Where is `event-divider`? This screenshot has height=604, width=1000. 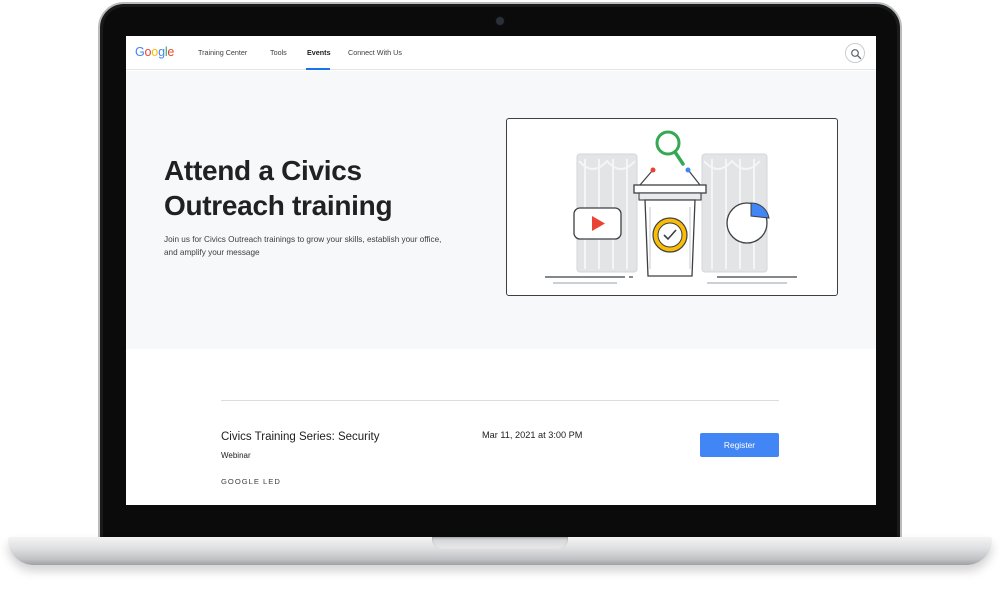 event-divider is located at coordinates (500, 400).